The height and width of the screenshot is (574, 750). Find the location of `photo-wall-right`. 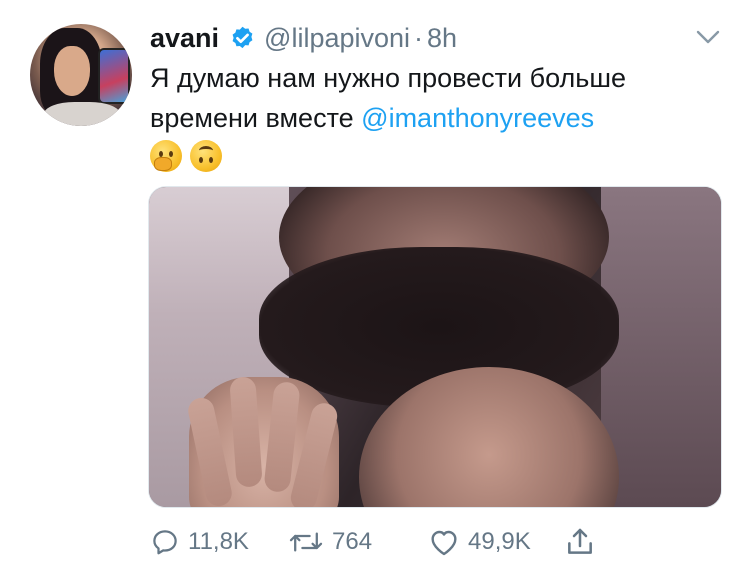

photo-wall-right is located at coordinates (661, 347).